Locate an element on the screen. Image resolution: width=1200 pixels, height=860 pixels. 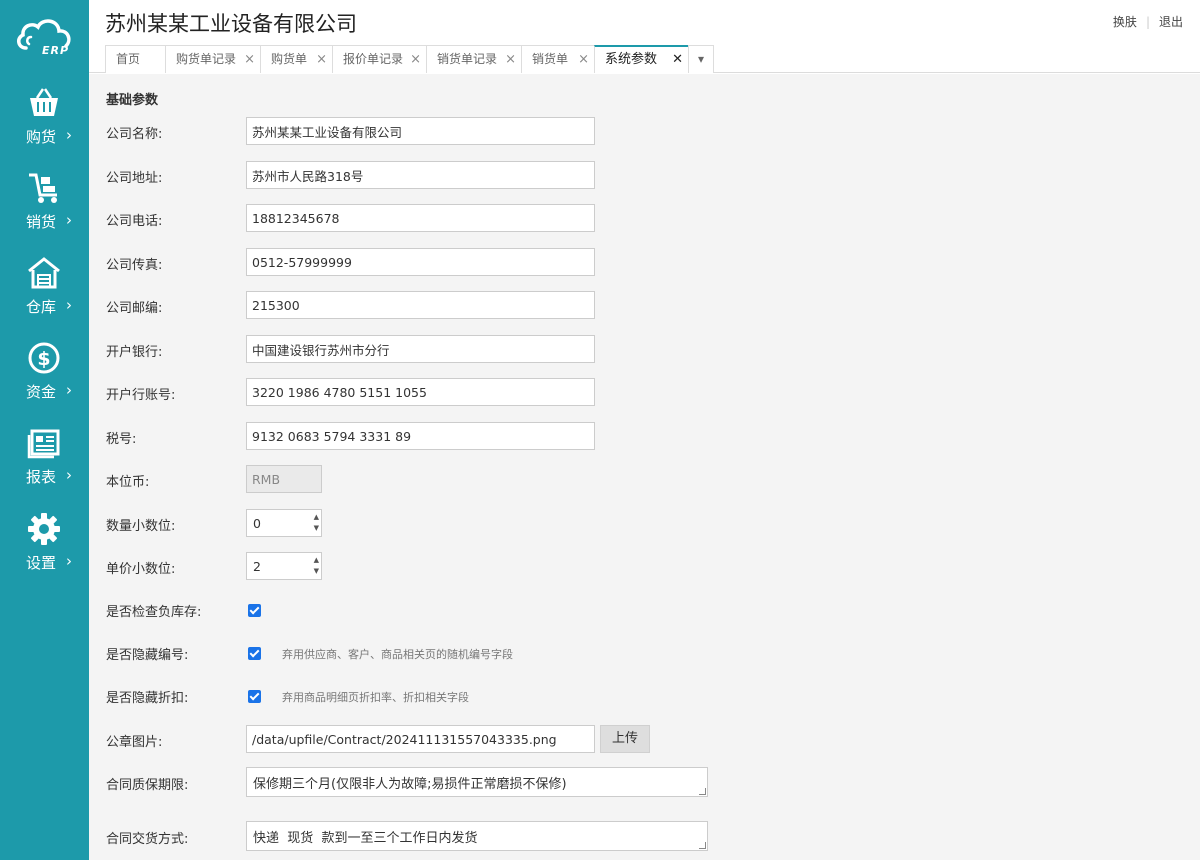
dollar-icon: $ is located at coordinates (44, 358).